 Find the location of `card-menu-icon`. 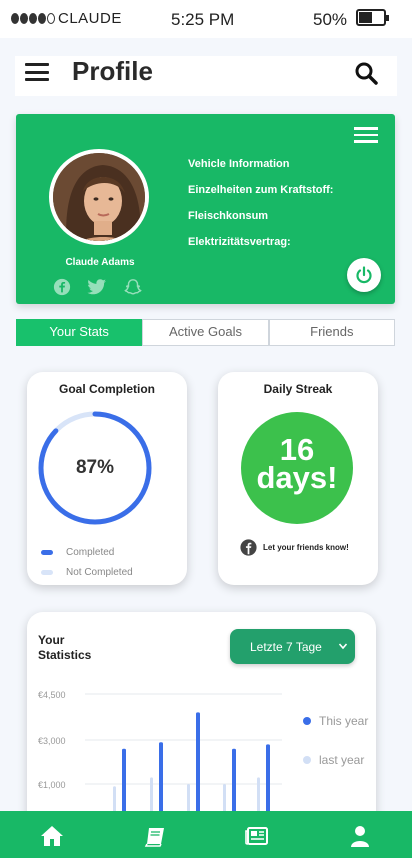

card-menu-icon is located at coordinates (366, 135).